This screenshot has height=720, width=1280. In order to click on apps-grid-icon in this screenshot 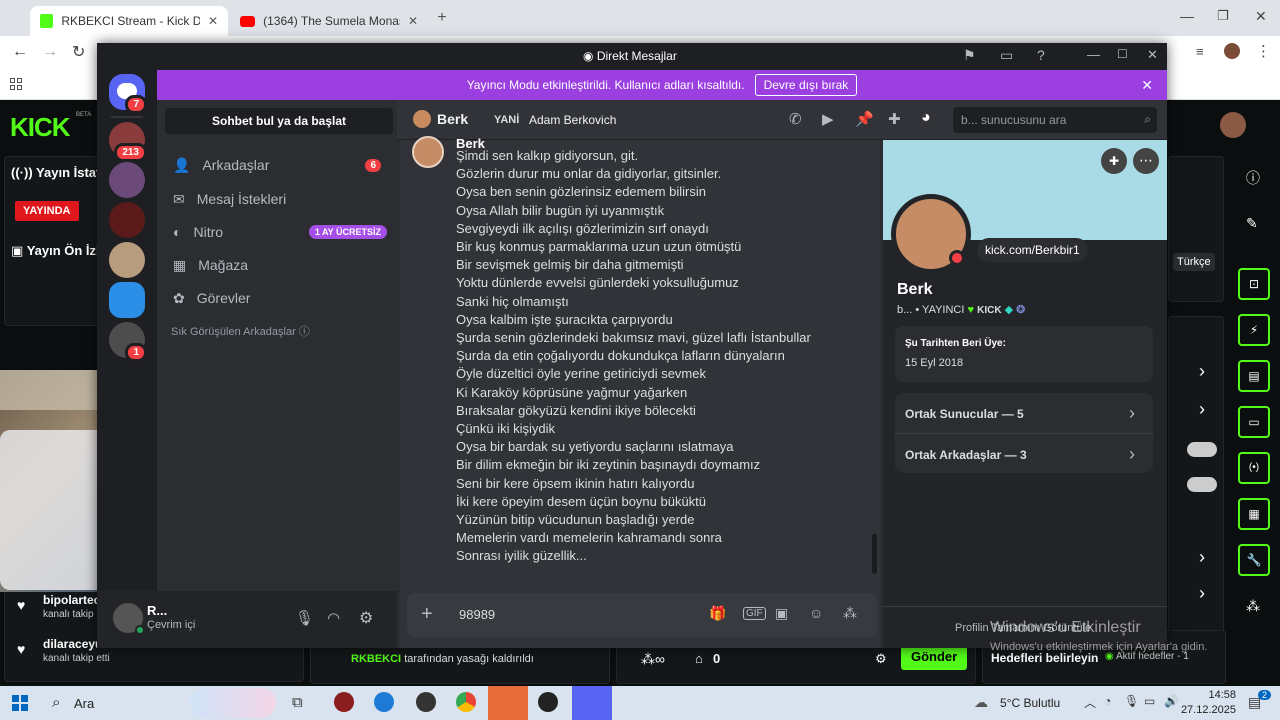, I will do `click(16, 84)`.